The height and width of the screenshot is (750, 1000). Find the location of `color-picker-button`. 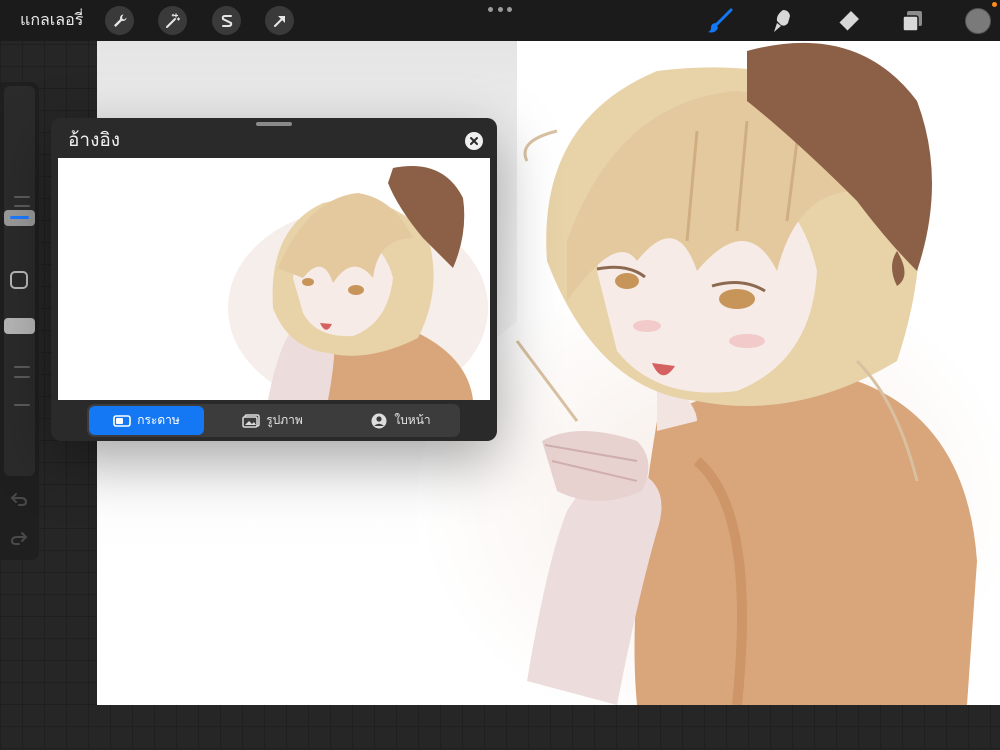

color-picker-button is located at coordinates (978, 21).